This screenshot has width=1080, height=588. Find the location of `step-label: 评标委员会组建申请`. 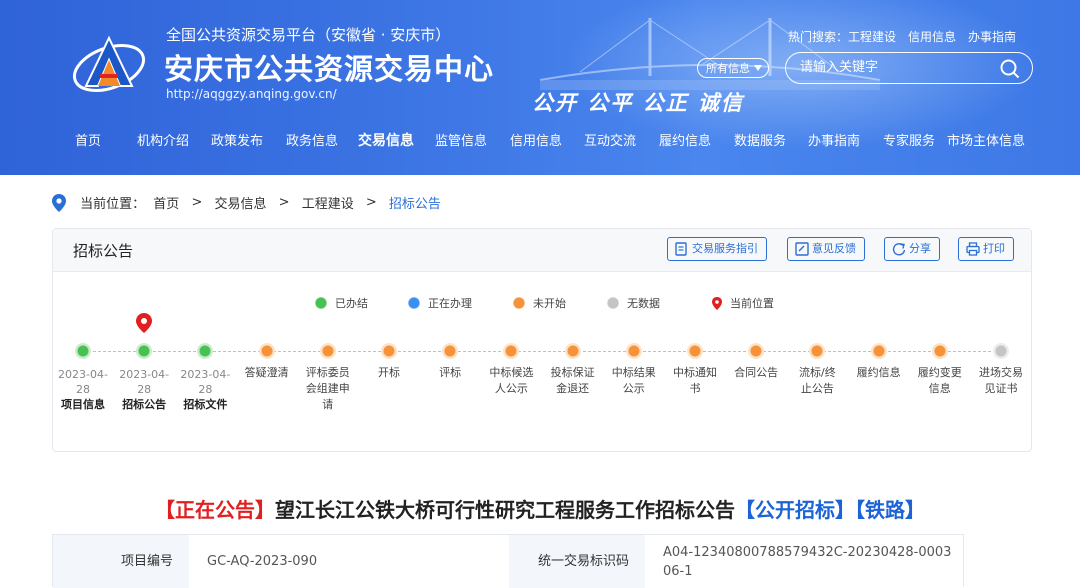

step-label: 评标委员会组建申请 is located at coordinates (327, 388).